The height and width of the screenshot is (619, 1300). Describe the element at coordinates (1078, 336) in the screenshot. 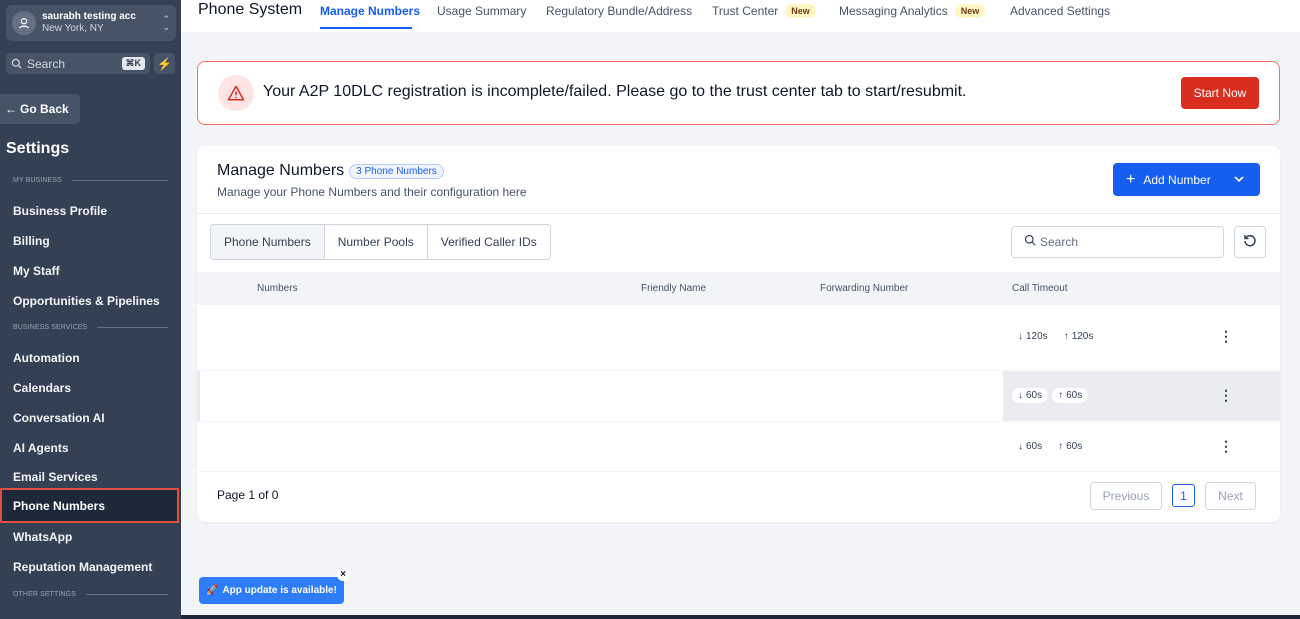

I see `outbound-timeout: ↑ 120s` at that location.